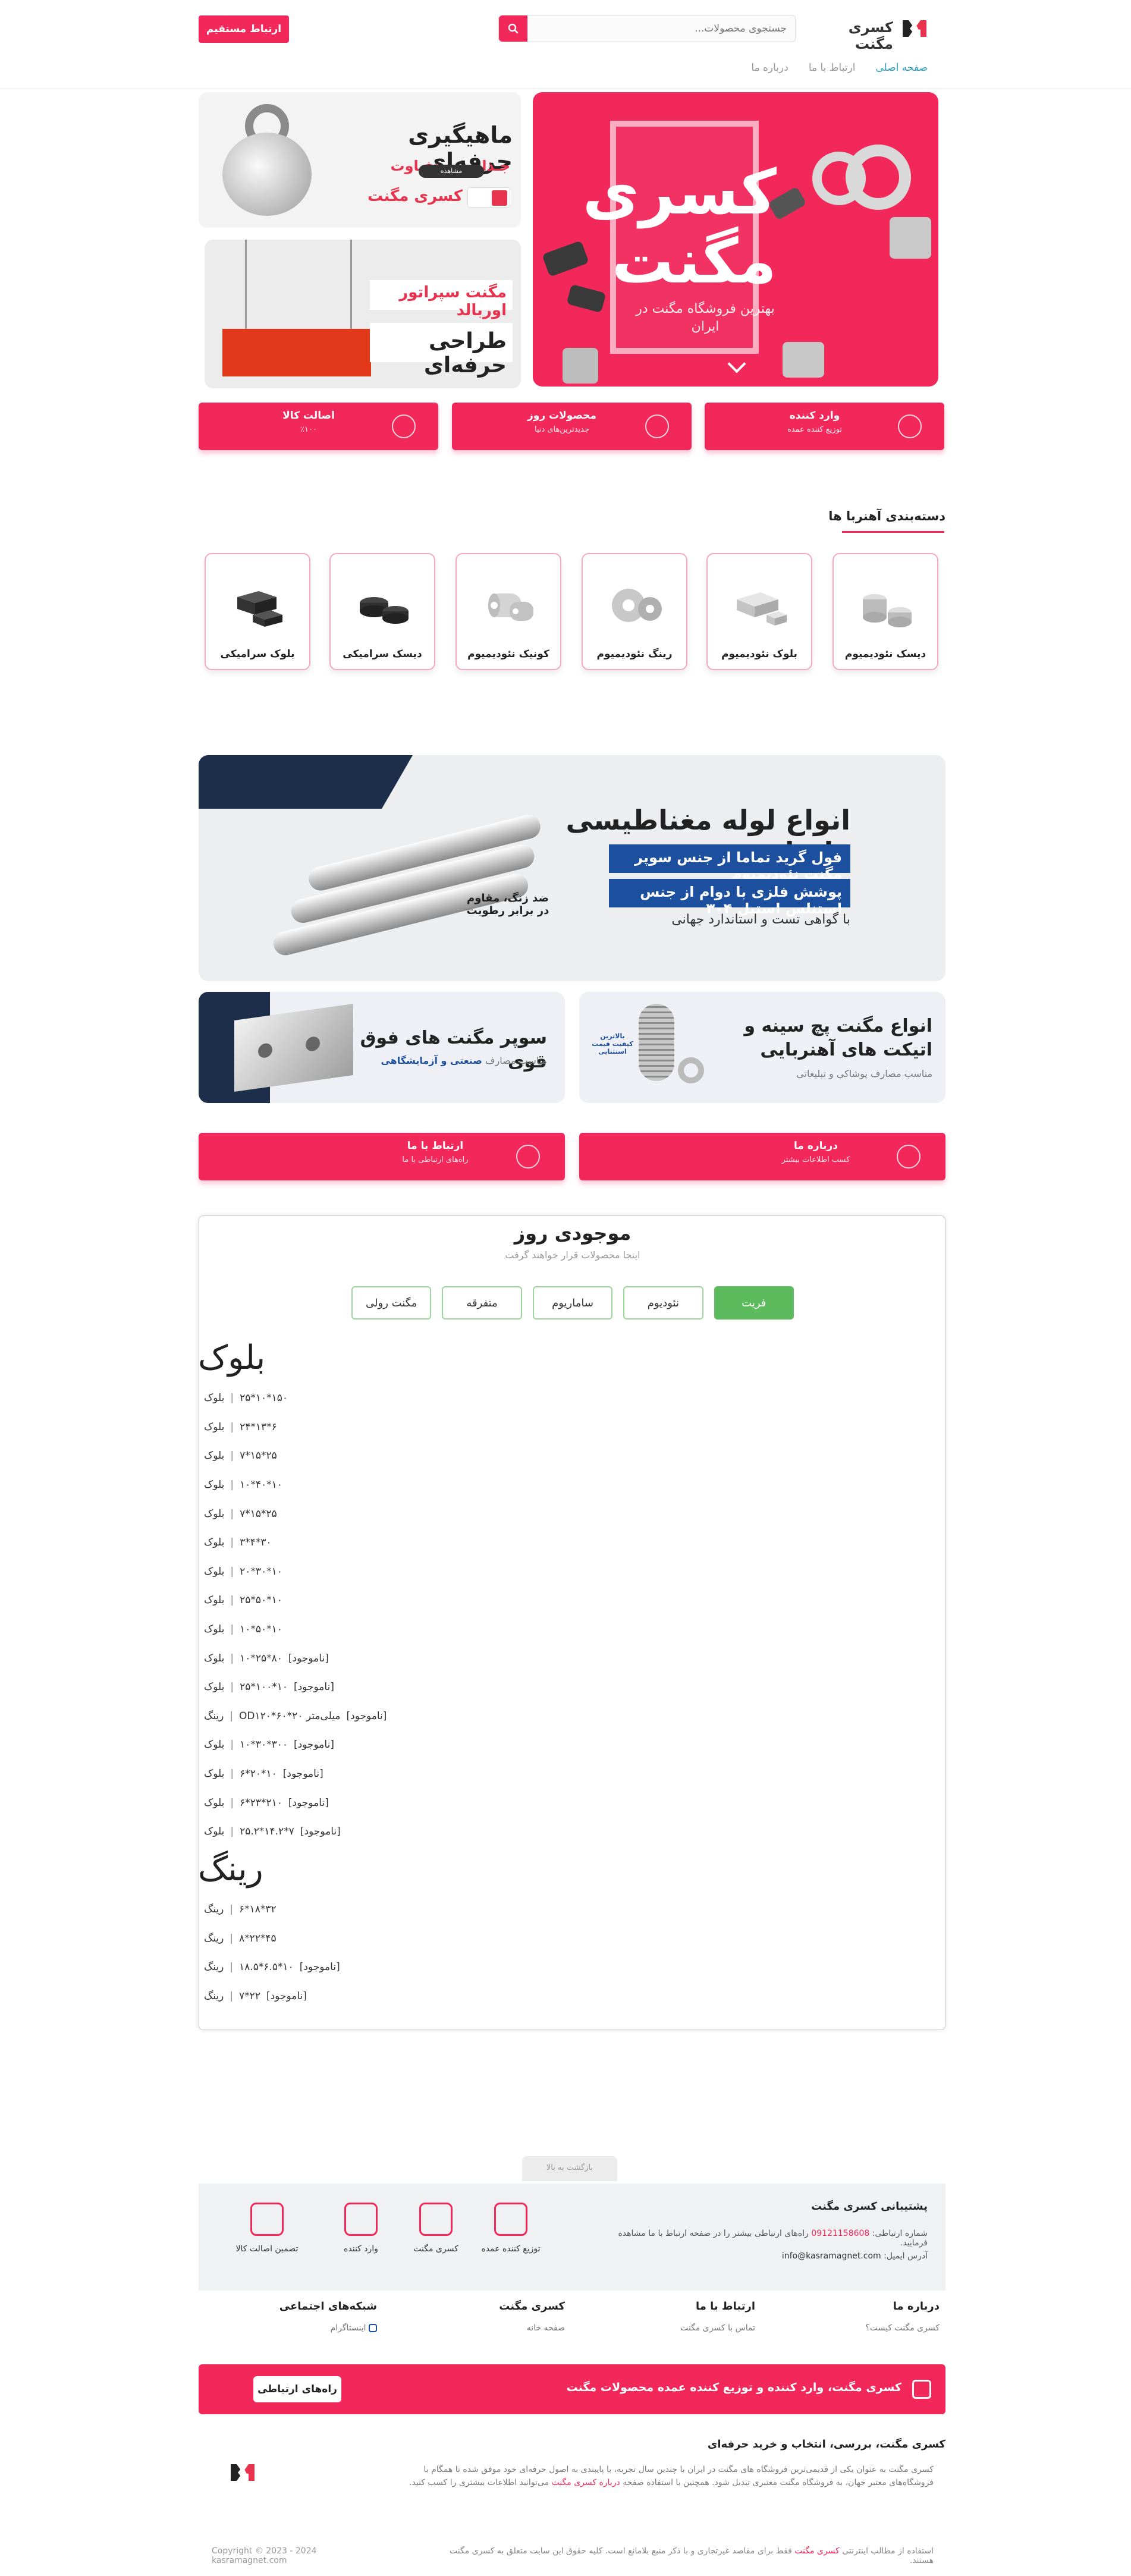  What do you see at coordinates (908, 1156) in the screenshot?
I see `shield-icon` at bounding box center [908, 1156].